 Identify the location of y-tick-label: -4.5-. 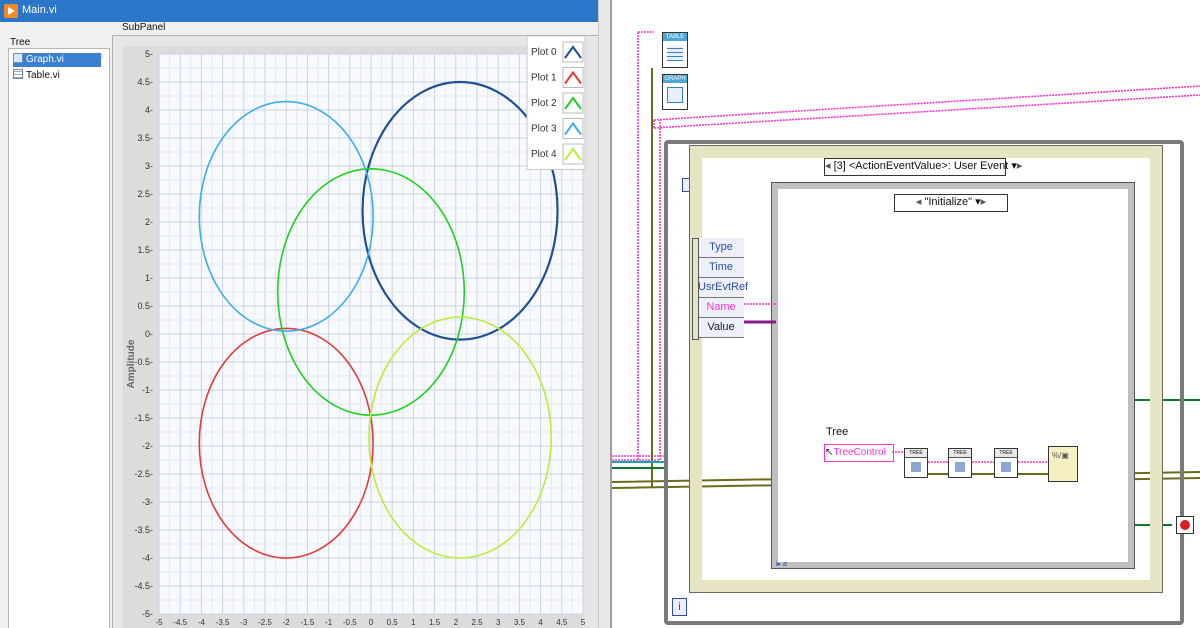
(143, 586).